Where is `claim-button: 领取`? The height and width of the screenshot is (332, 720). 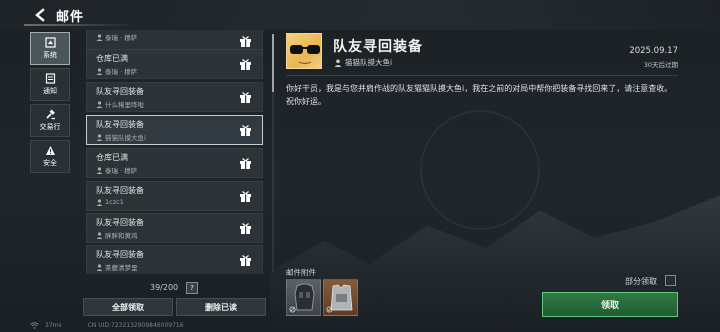 claim-button: 领取 is located at coordinates (610, 304).